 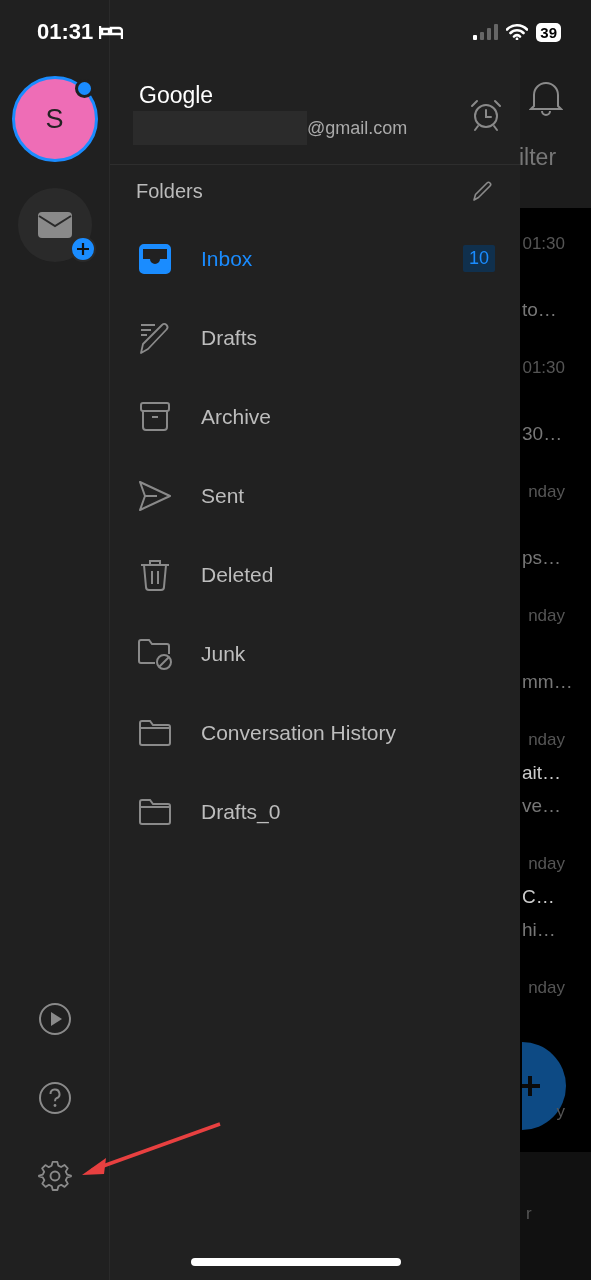 What do you see at coordinates (176, 95) in the screenshot?
I see `account-name: Google` at bounding box center [176, 95].